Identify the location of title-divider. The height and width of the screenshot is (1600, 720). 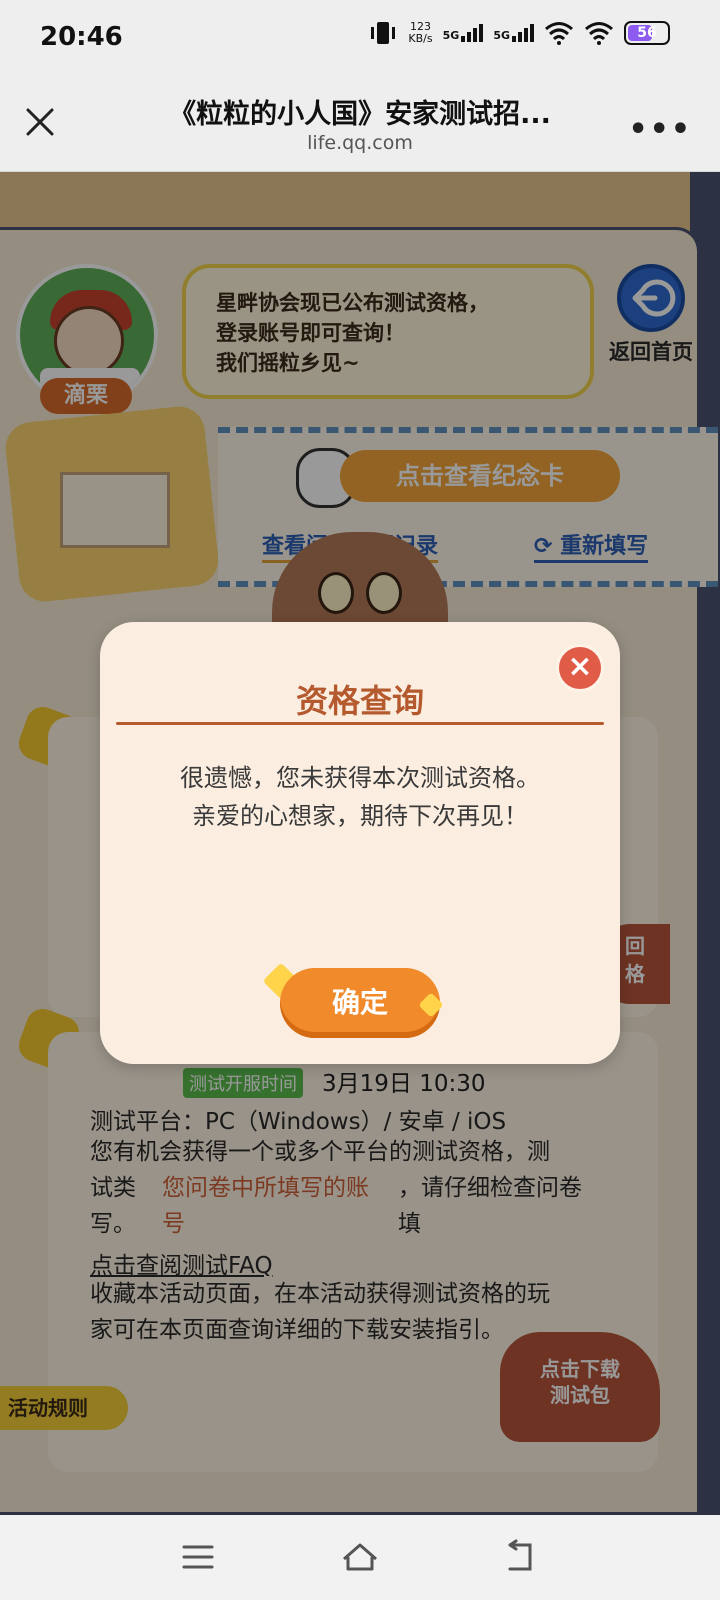
(360, 723).